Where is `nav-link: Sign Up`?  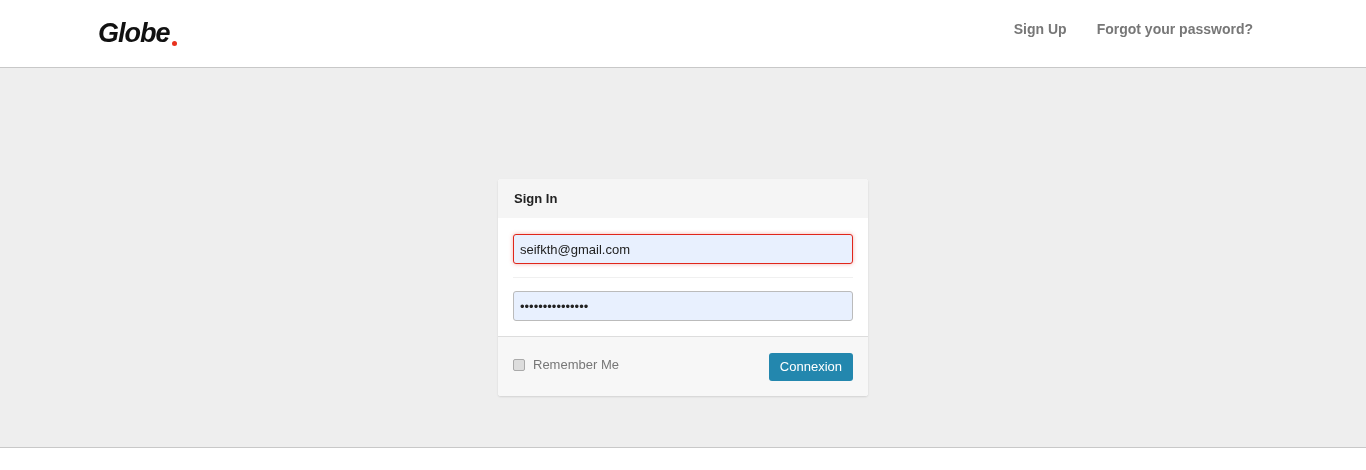 nav-link: Sign Up is located at coordinates (1040, 29).